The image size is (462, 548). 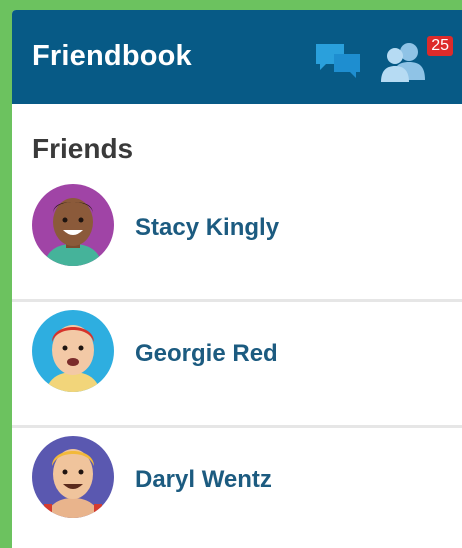 I want to click on friends-icon: 25, so click(x=416, y=61).